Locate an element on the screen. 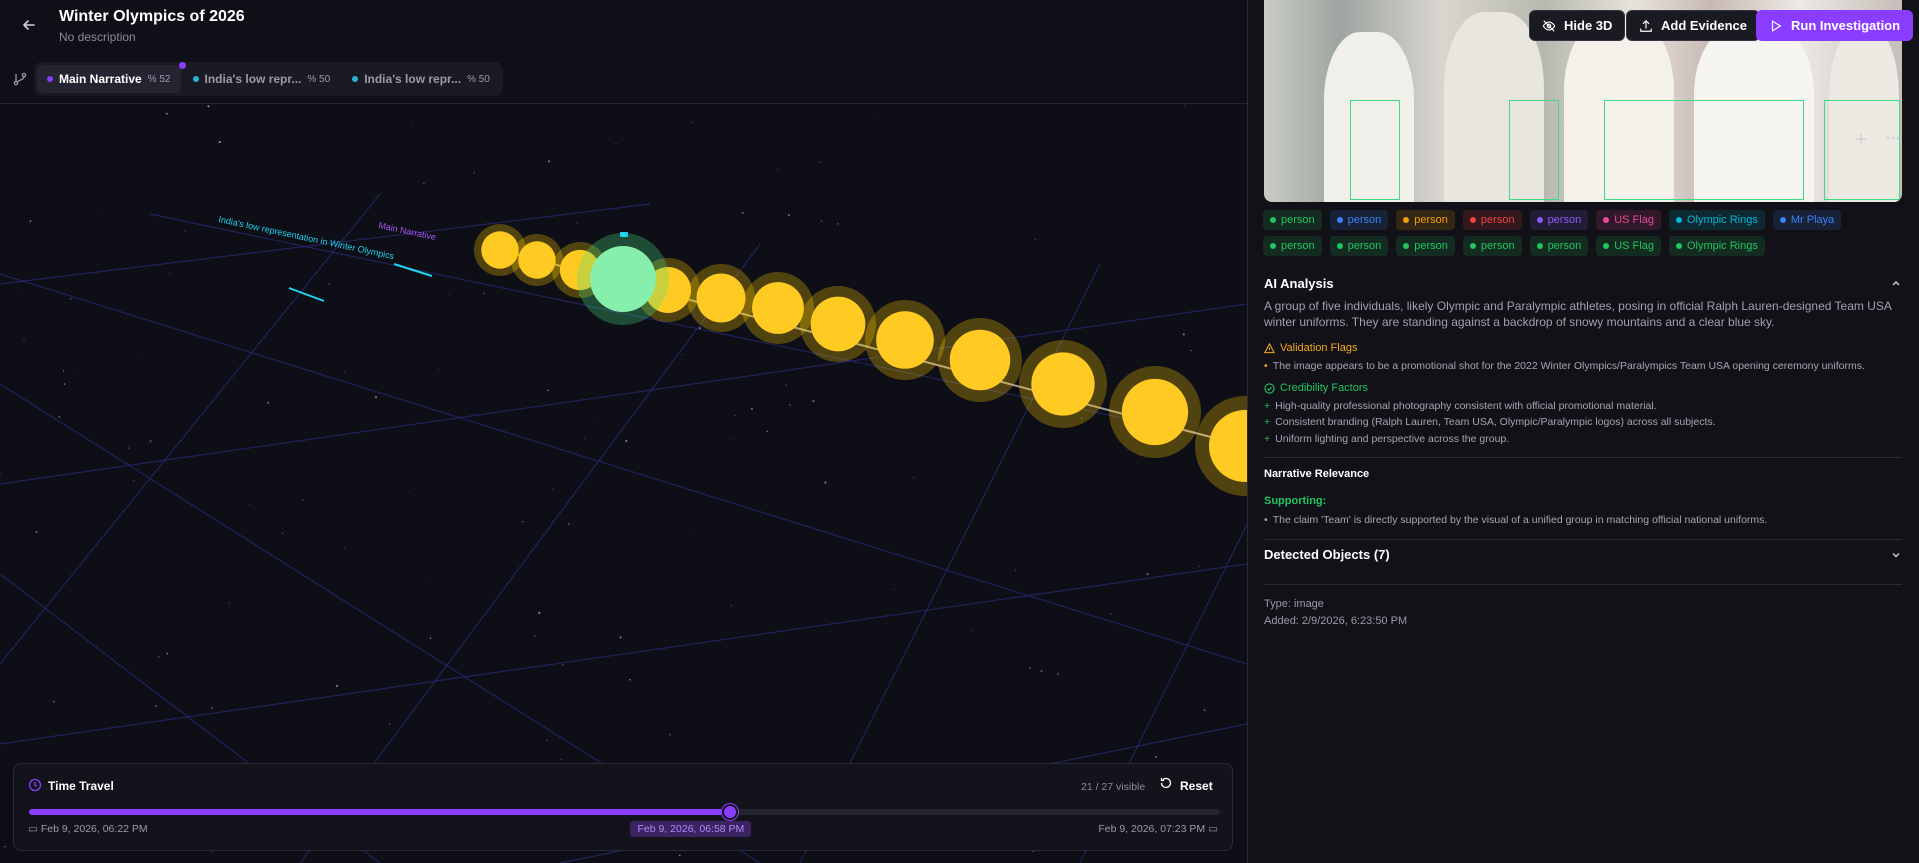  credibility-factors-label: Credibility Factors is located at coordinates (1324, 388).